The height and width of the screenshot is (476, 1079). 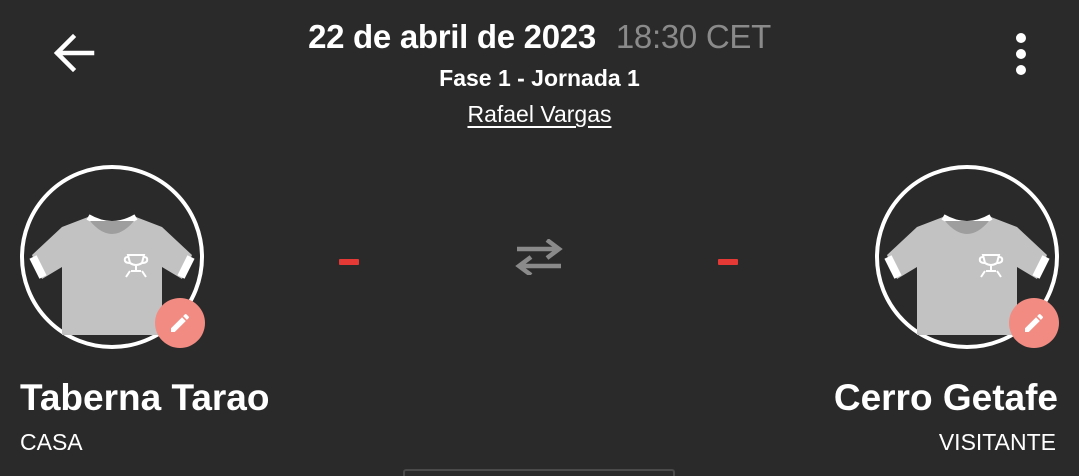 What do you see at coordinates (693, 36) in the screenshot?
I see `match-time: 18:30 CET` at bounding box center [693, 36].